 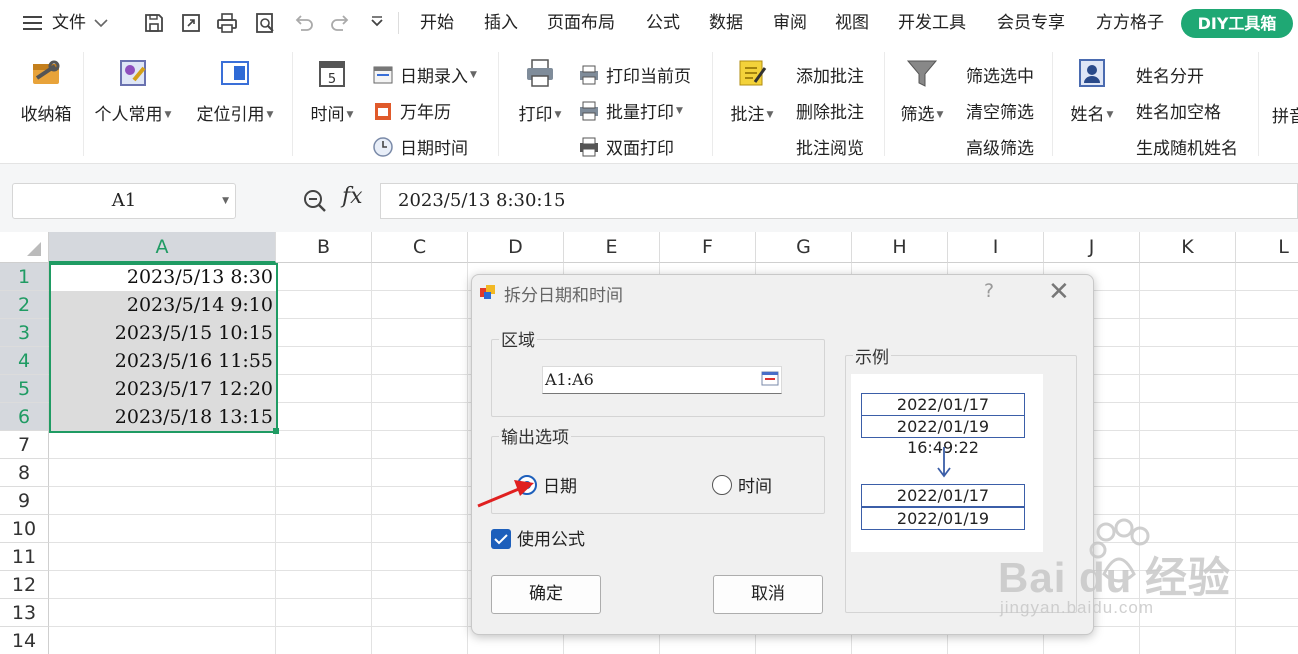 What do you see at coordinates (24, 305) in the screenshot?
I see `row-header-2: 2` at bounding box center [24, 305].